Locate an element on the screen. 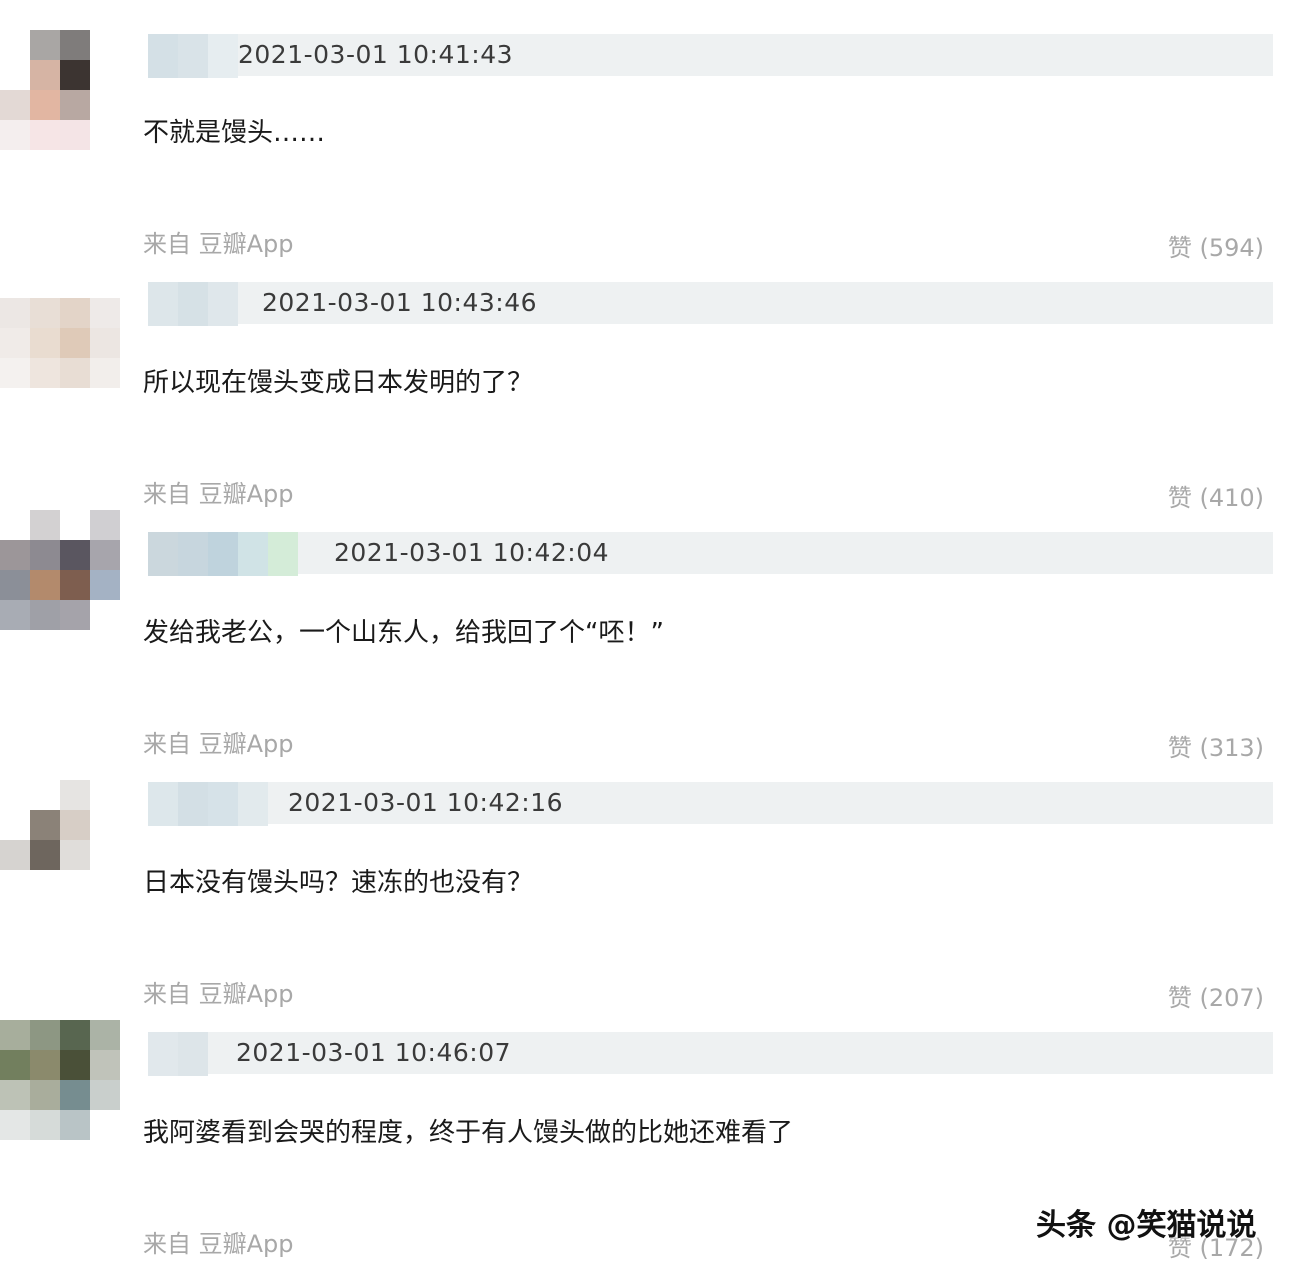  comment-header: 2021-03-01 10:42:04 is located at coordinates (710, 554).